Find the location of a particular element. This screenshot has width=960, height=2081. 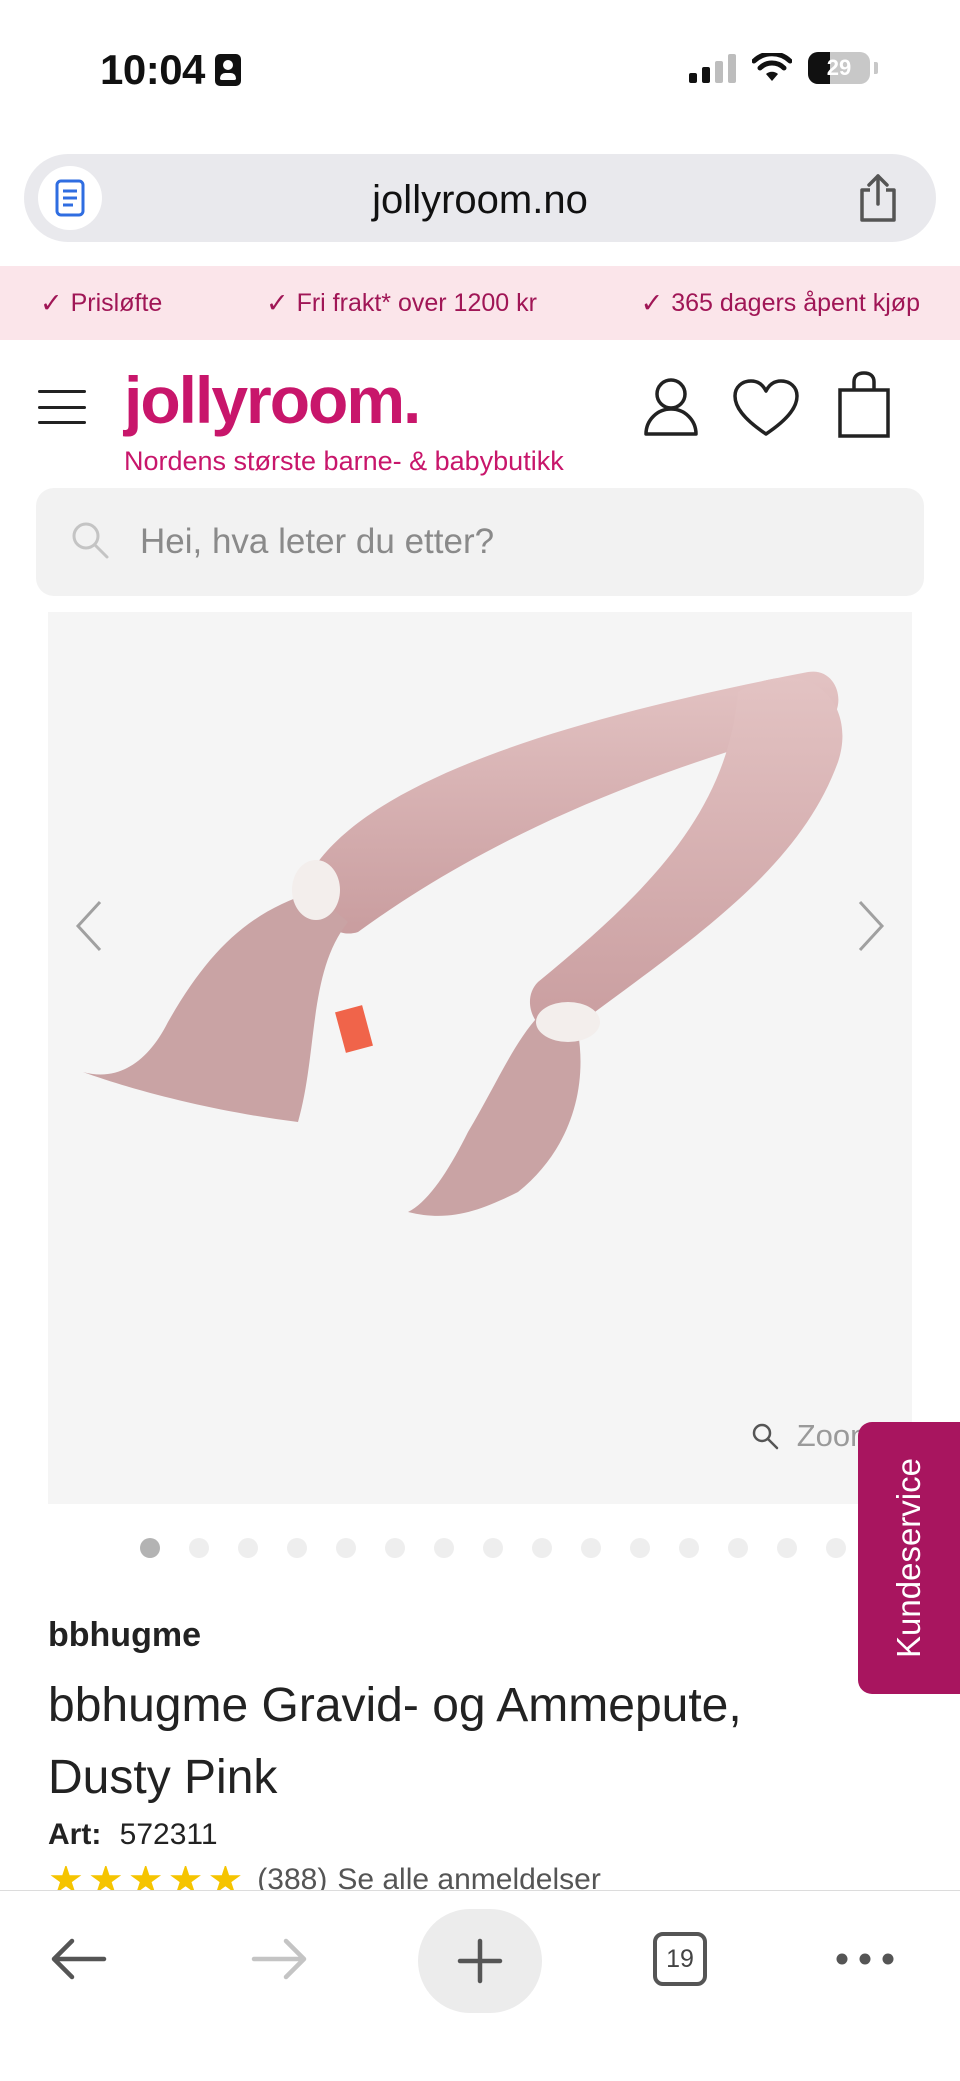

usp-item: ✓ Fri frakt* over 1200 kr is located at coordinates (401, 303).